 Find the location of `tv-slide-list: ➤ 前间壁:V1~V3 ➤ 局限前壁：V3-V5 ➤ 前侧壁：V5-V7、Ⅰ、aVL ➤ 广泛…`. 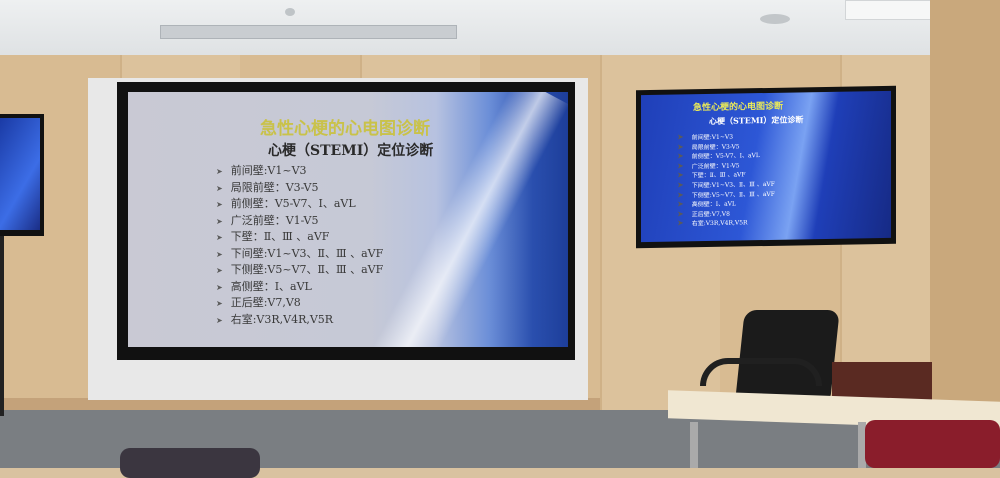

tv-slide-list: ➤ 前间壁:V1~V3 ➤ 局限前壁：V3-V5 ➤ 前侧壁：V5-V7、Ⅰ、aVL ➤ 广泛… is located at coordinates (726, 180).